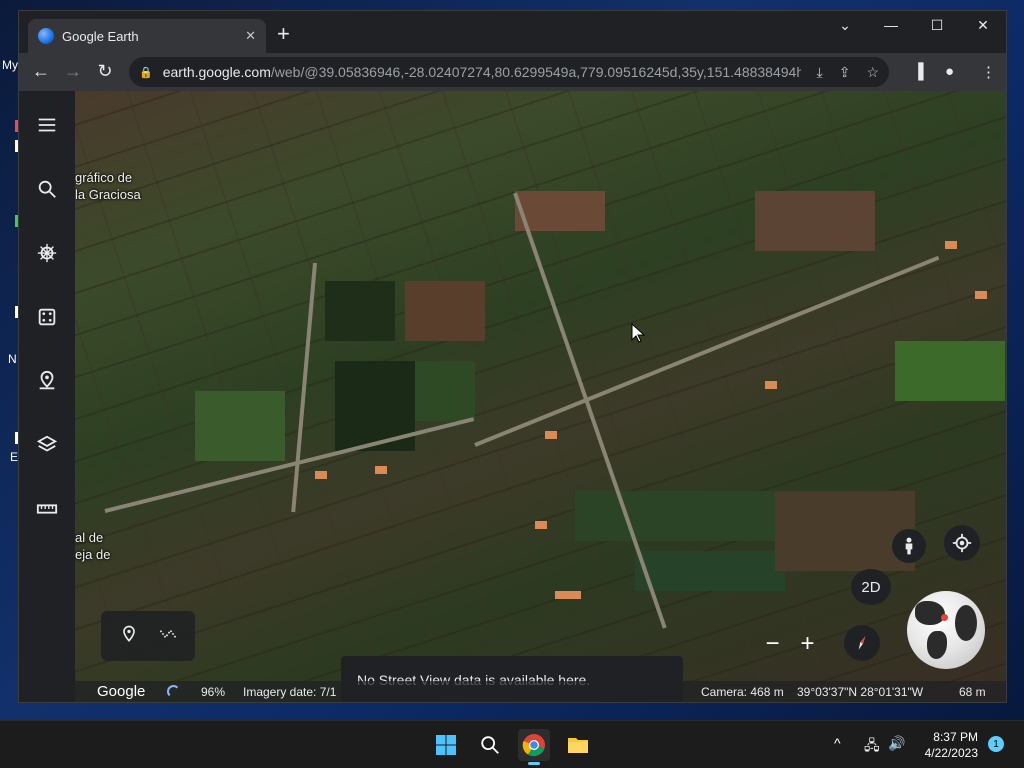  I want to click on globe-location-marker, so click(944, 617).